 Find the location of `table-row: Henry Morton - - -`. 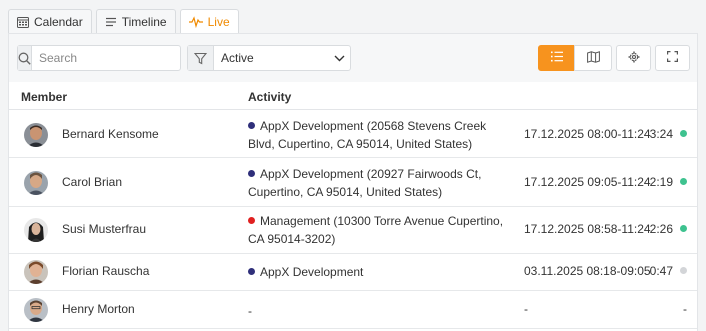

table-row: Henry Morton - - - is located at coordinates (353, 310).